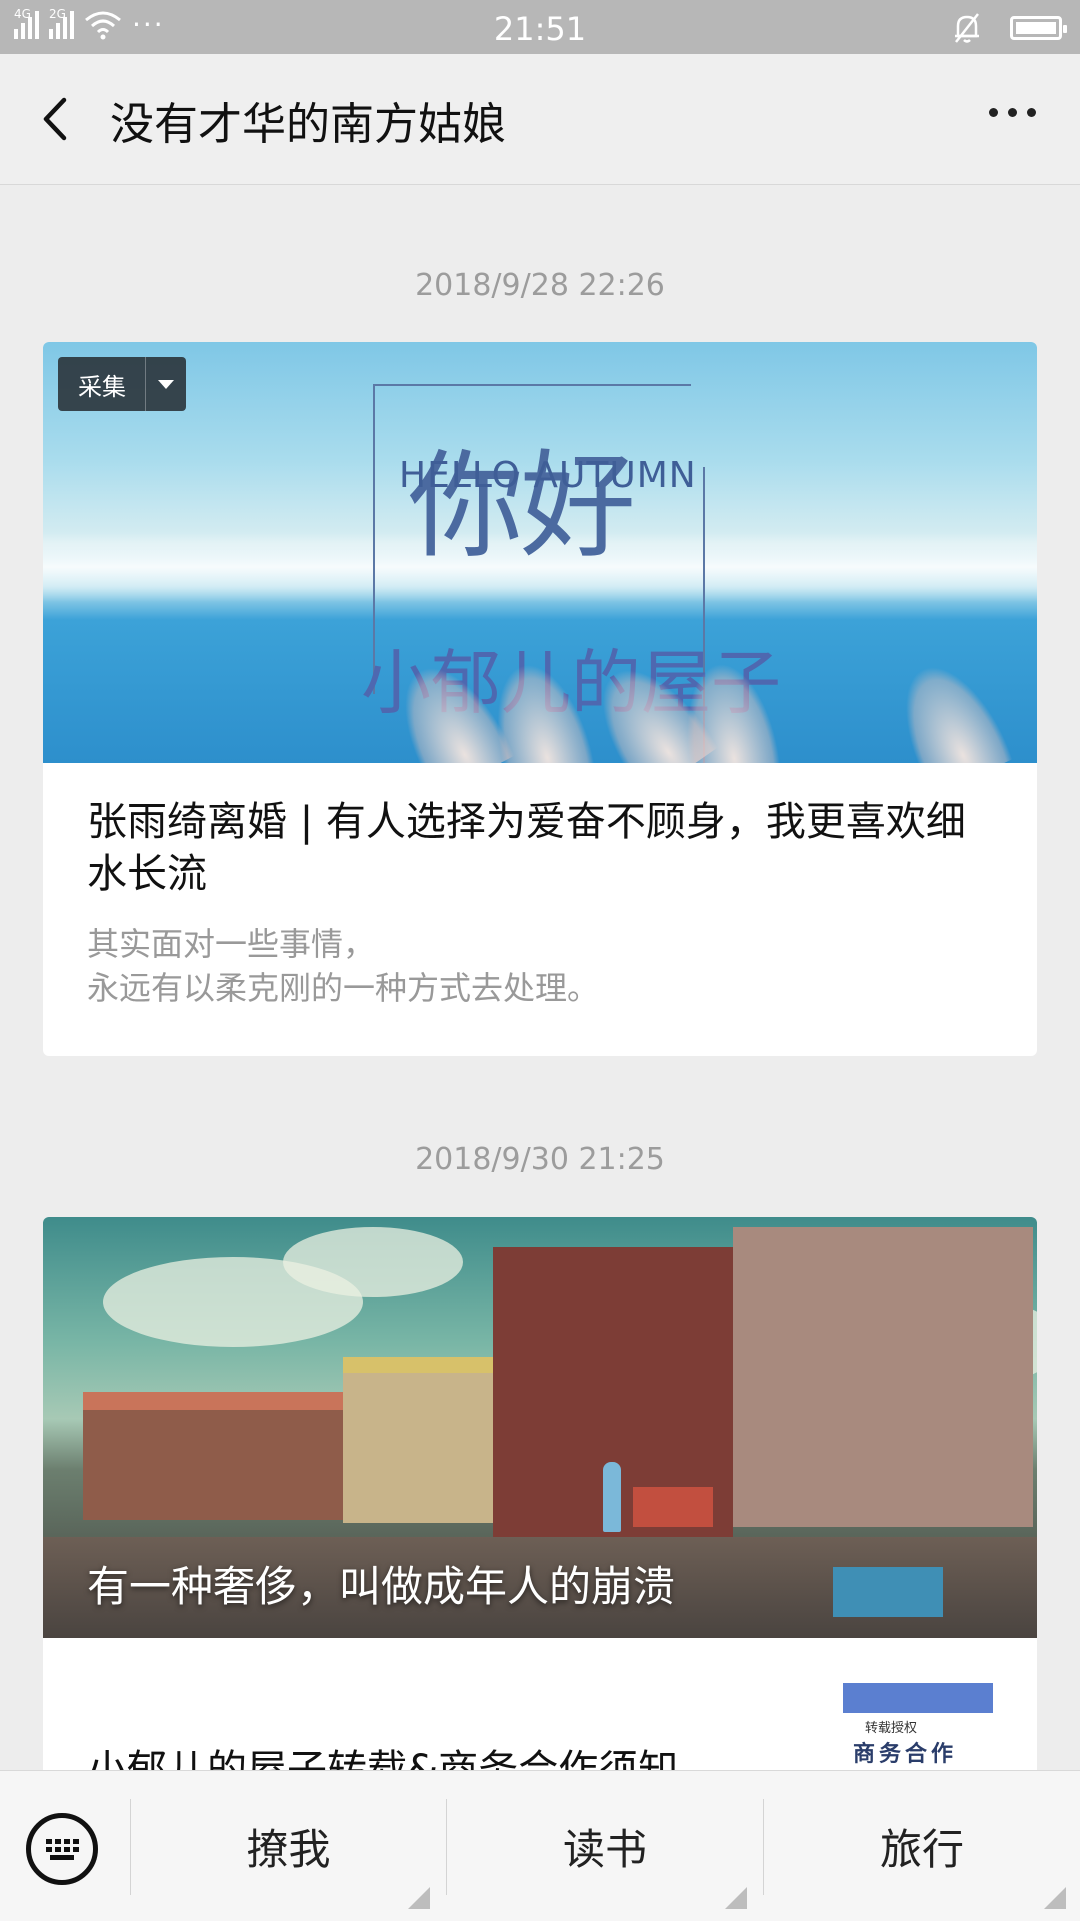  I want to click on menu-item-label: 旅行, so click(921, 1849).